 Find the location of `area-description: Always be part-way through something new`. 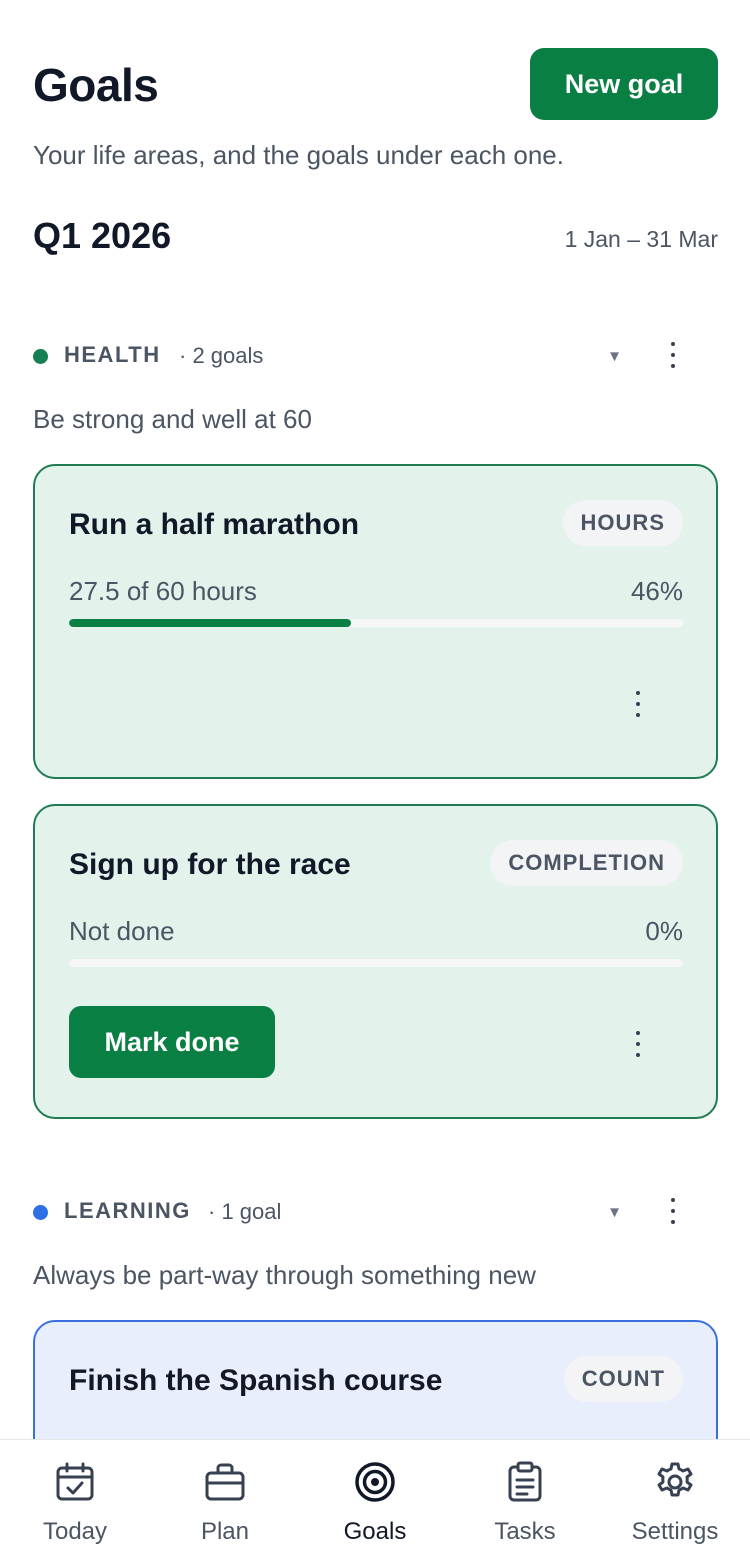

area-description: Always be part-way through something new is located at coordinates (284, 1275).